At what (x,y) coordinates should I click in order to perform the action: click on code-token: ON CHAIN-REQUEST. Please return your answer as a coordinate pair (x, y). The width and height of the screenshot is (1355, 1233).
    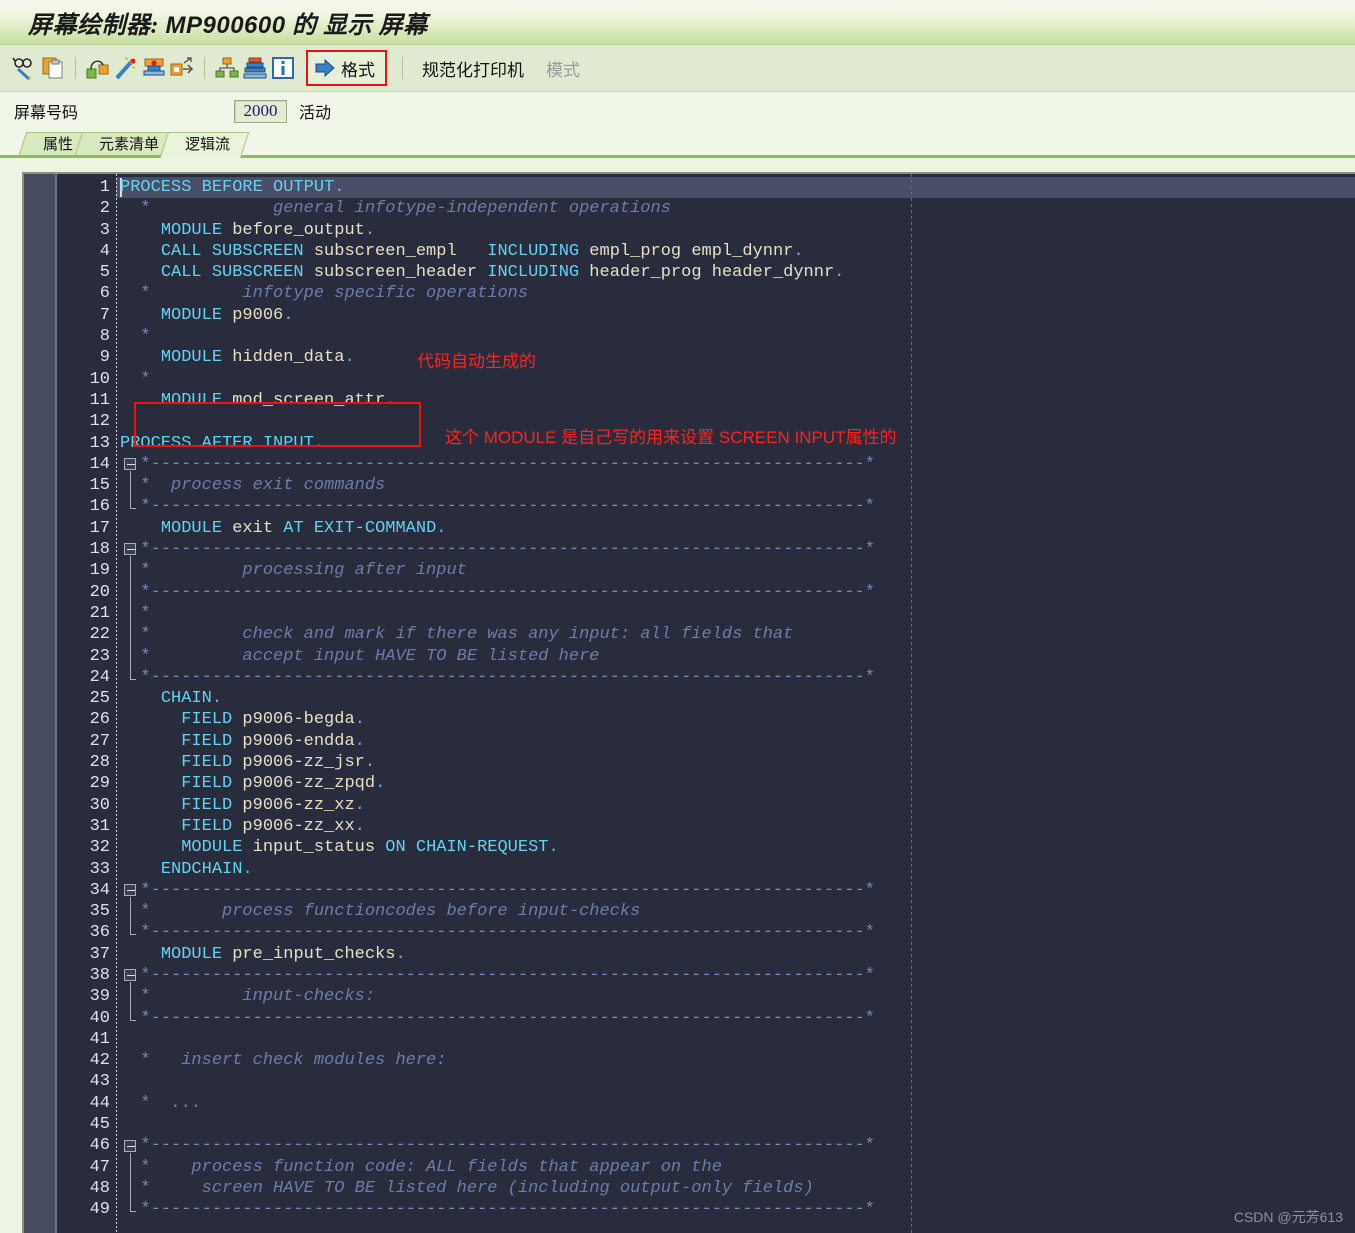
    Looking at the image, I should click on (467, 848).